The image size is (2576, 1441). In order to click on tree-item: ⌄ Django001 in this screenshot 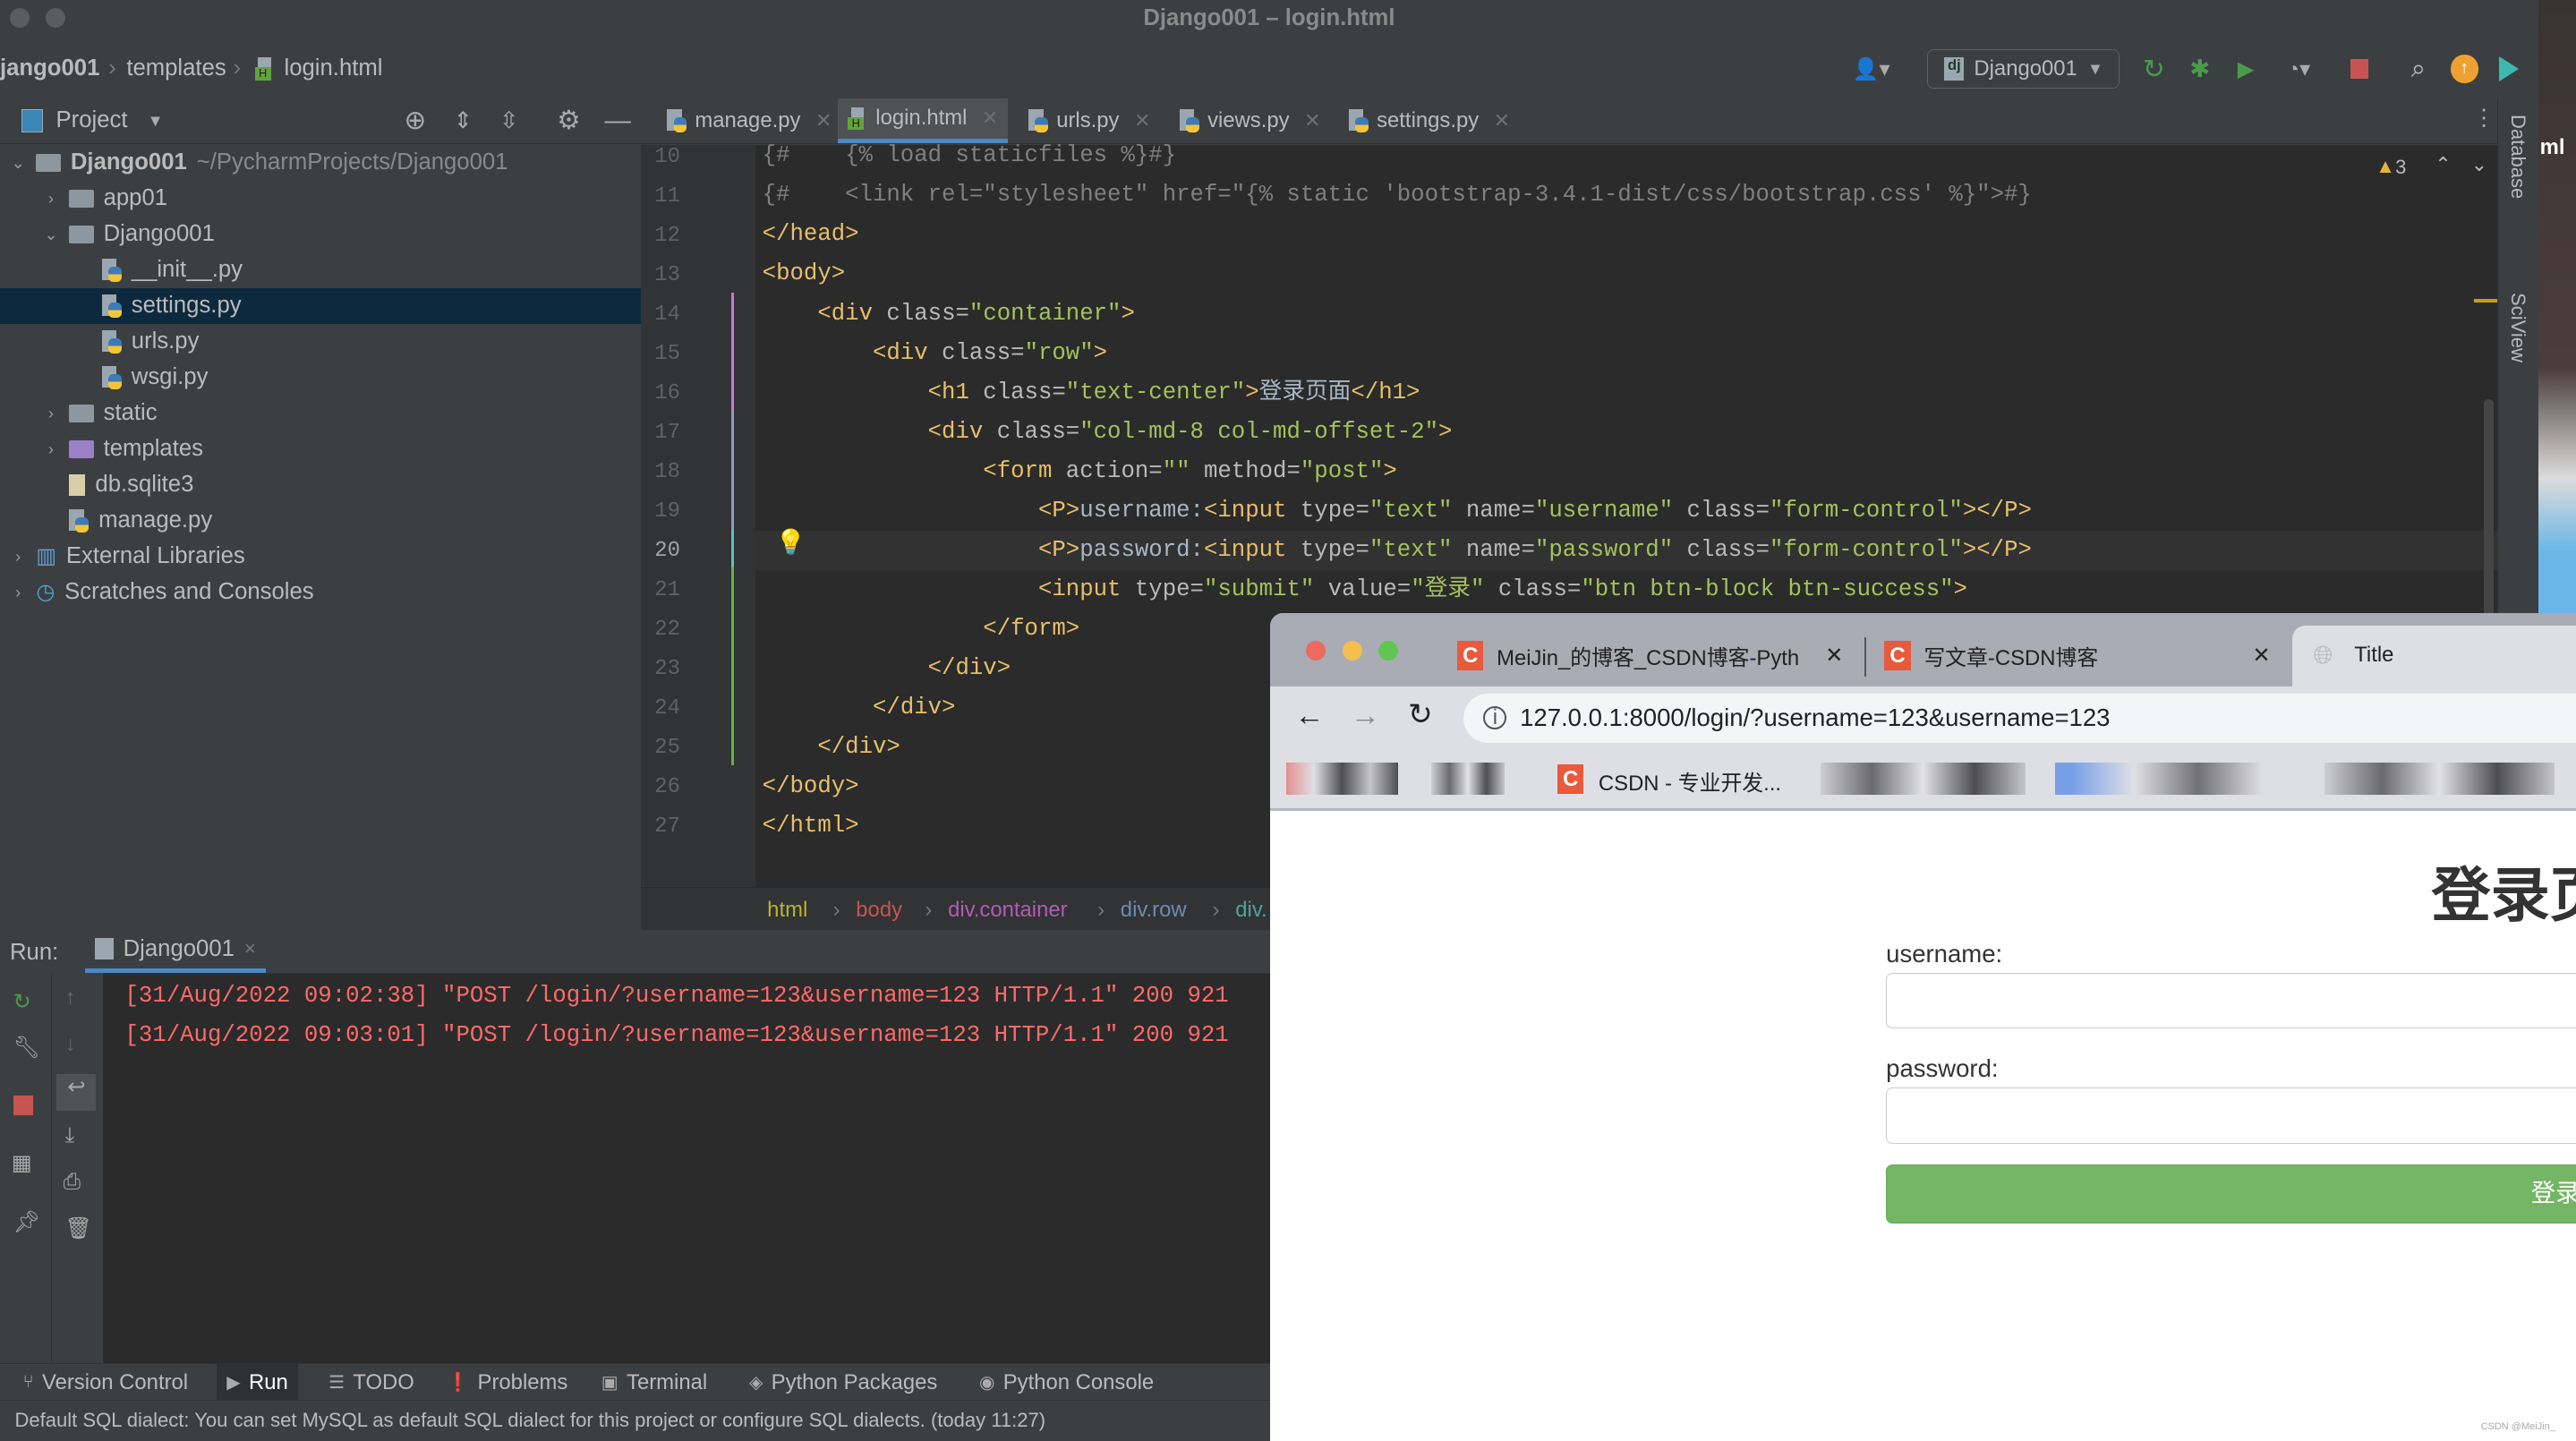, I will do `click(320, 234)`.